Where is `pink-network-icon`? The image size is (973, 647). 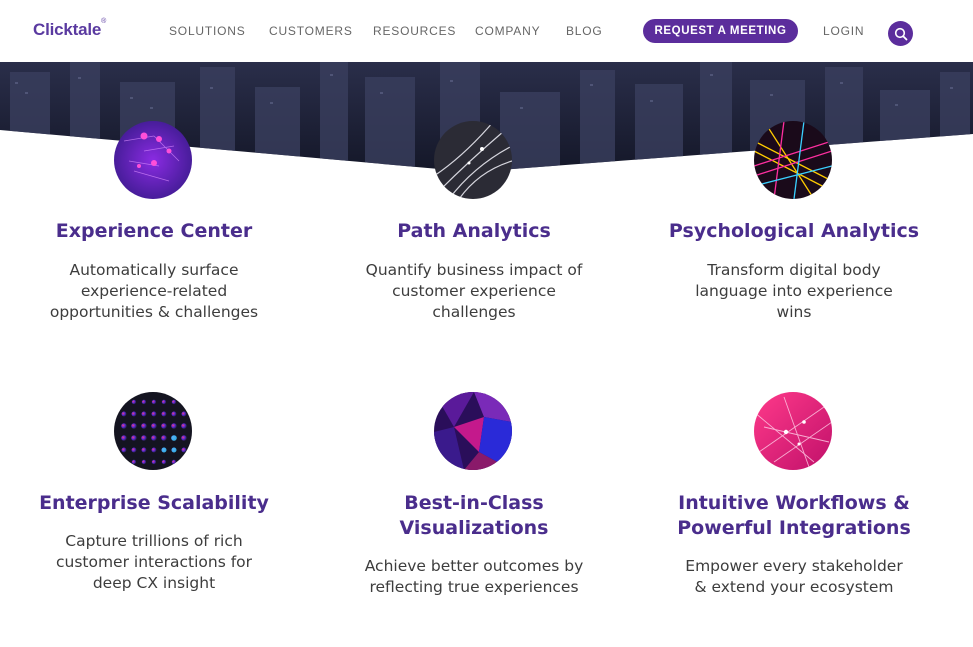 pink-network-icon is located at coordinates (793, 431).